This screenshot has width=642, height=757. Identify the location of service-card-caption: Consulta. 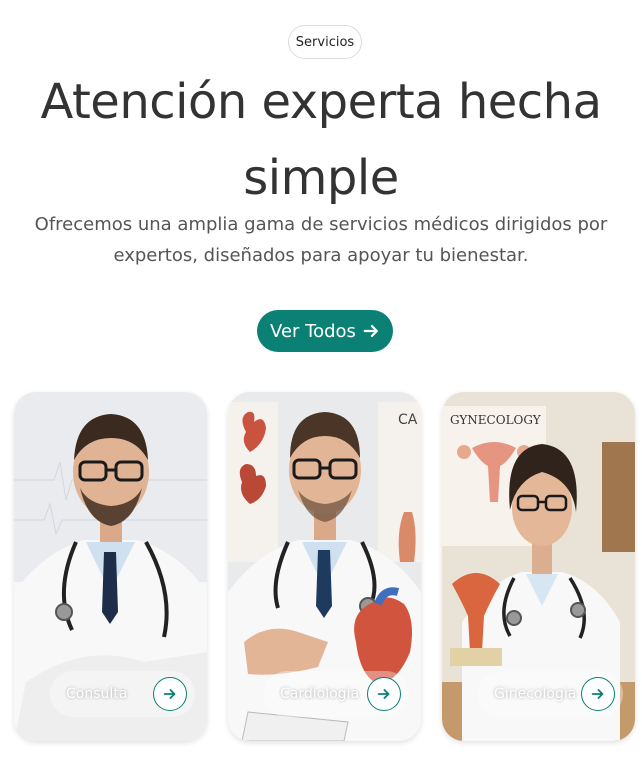
(122, 694).